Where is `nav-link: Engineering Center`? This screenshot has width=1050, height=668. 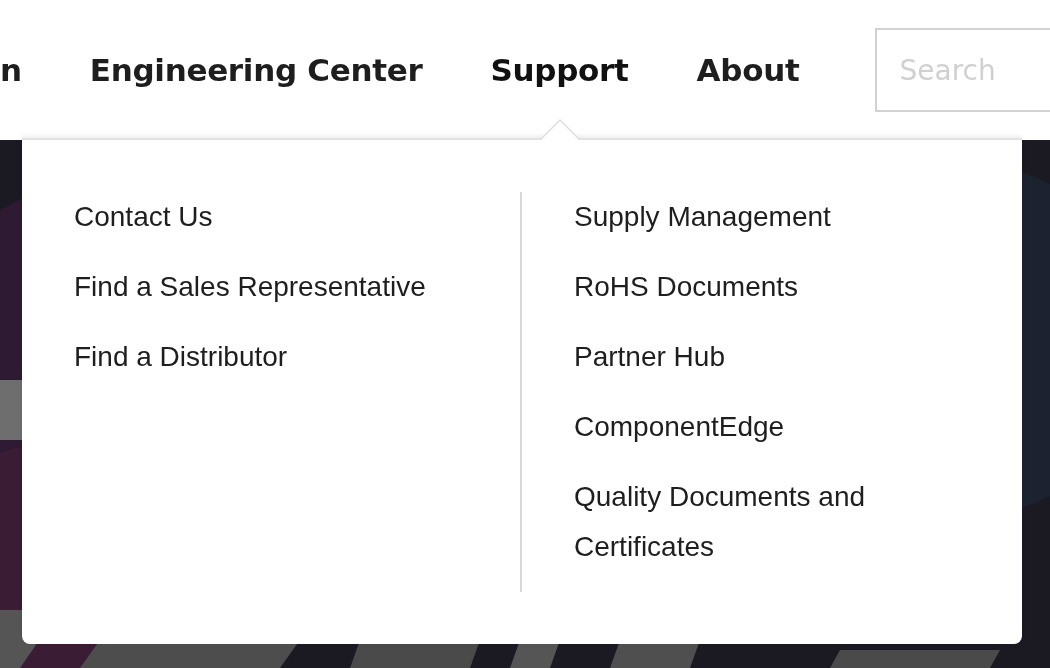 nav-link: Engineering Center is located at coordinates (256, 70).